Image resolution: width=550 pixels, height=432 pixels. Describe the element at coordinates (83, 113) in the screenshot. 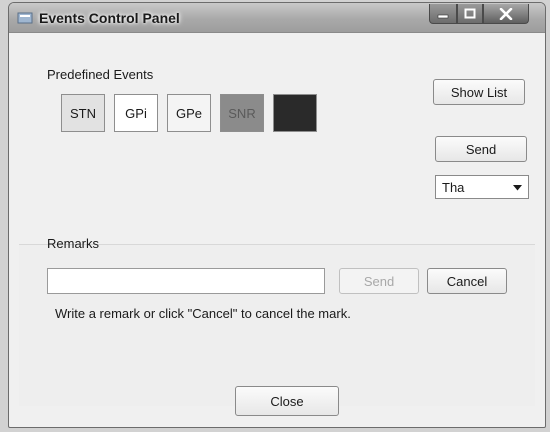

I see `event-button-stn: STN` at that location.